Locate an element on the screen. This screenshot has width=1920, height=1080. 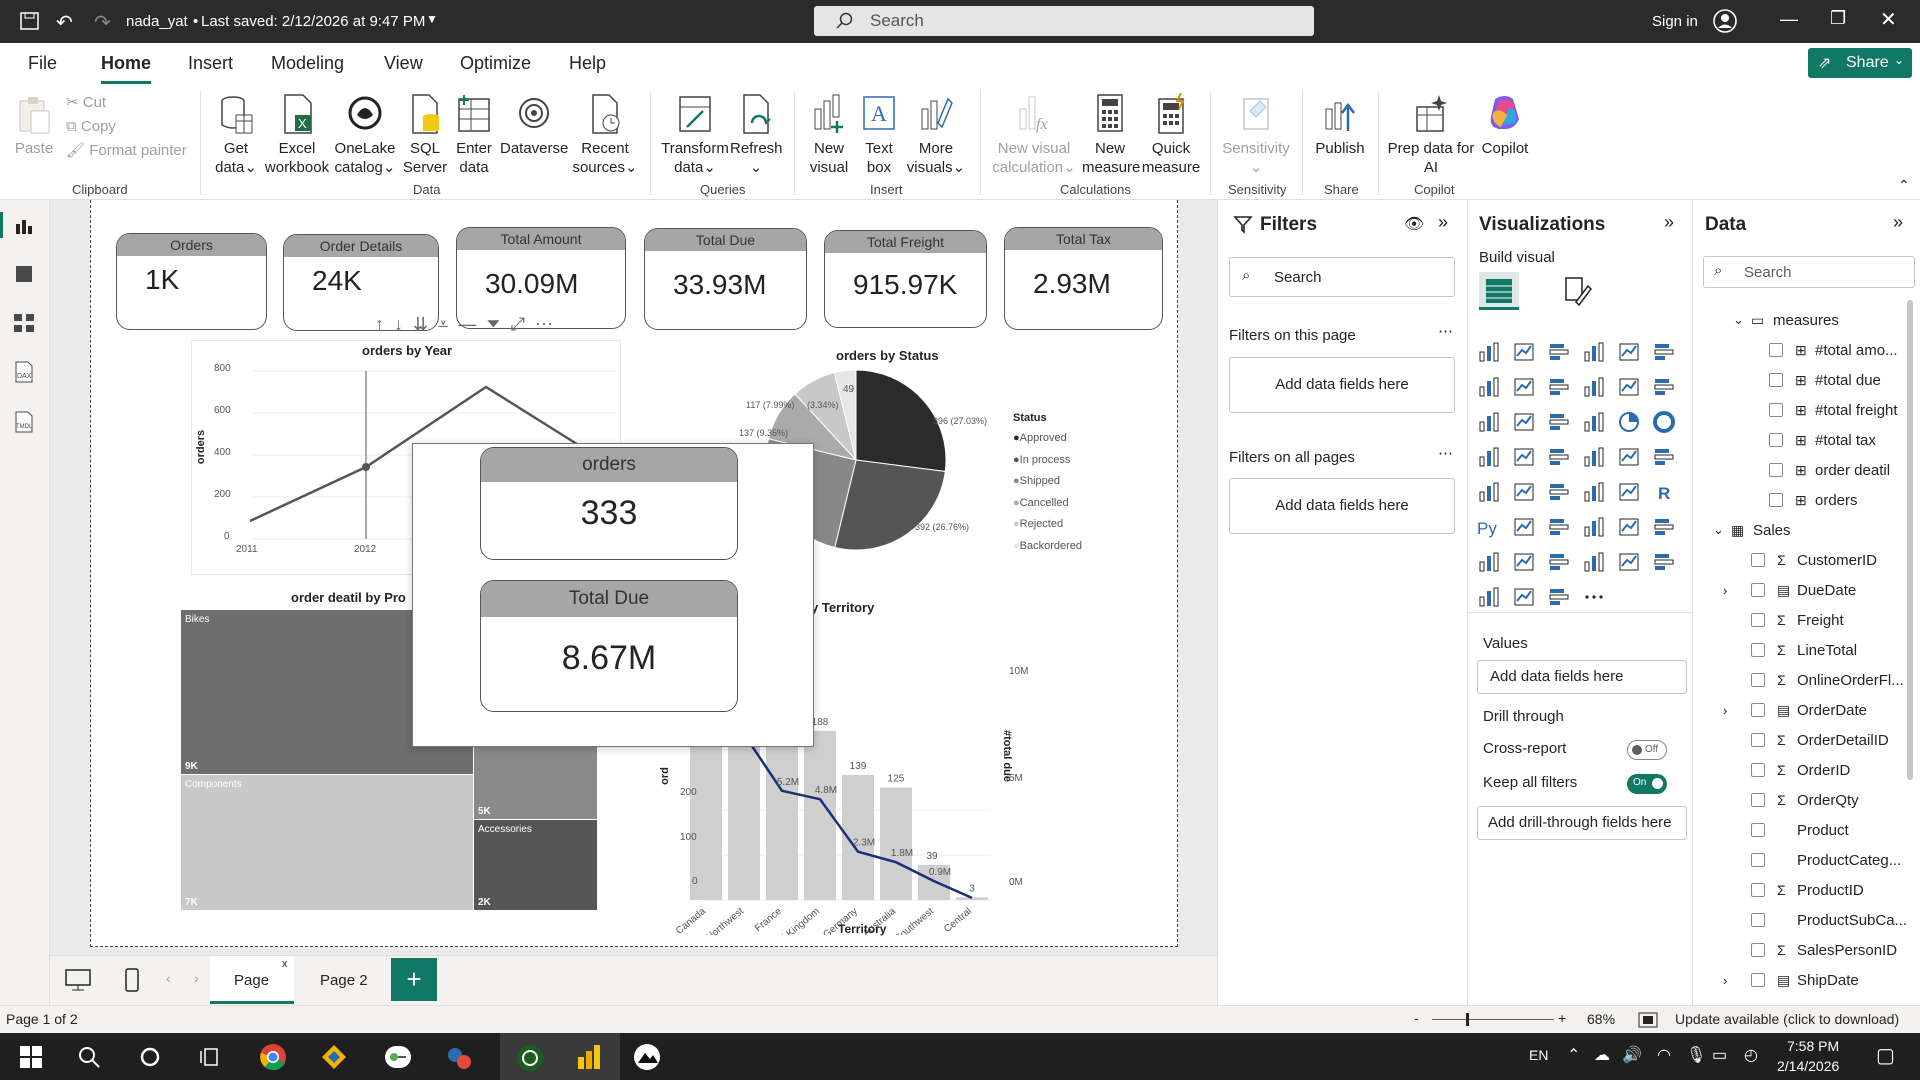
values-drop-zone: Add data fields here is located at coordinates (1582, 677).